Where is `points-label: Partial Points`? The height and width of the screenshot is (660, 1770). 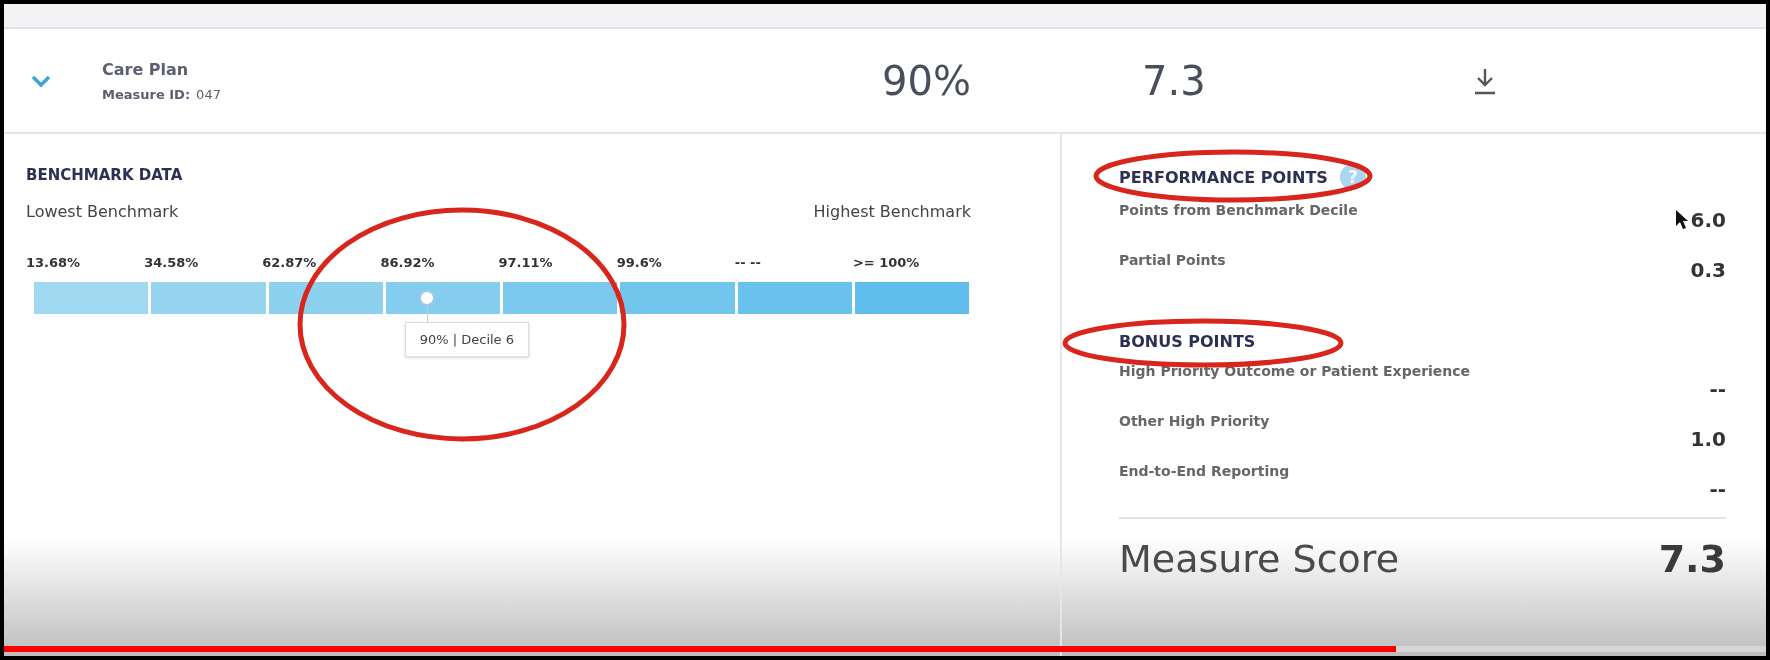 points-label: Partial Points is located at coordinates (1172, 260).